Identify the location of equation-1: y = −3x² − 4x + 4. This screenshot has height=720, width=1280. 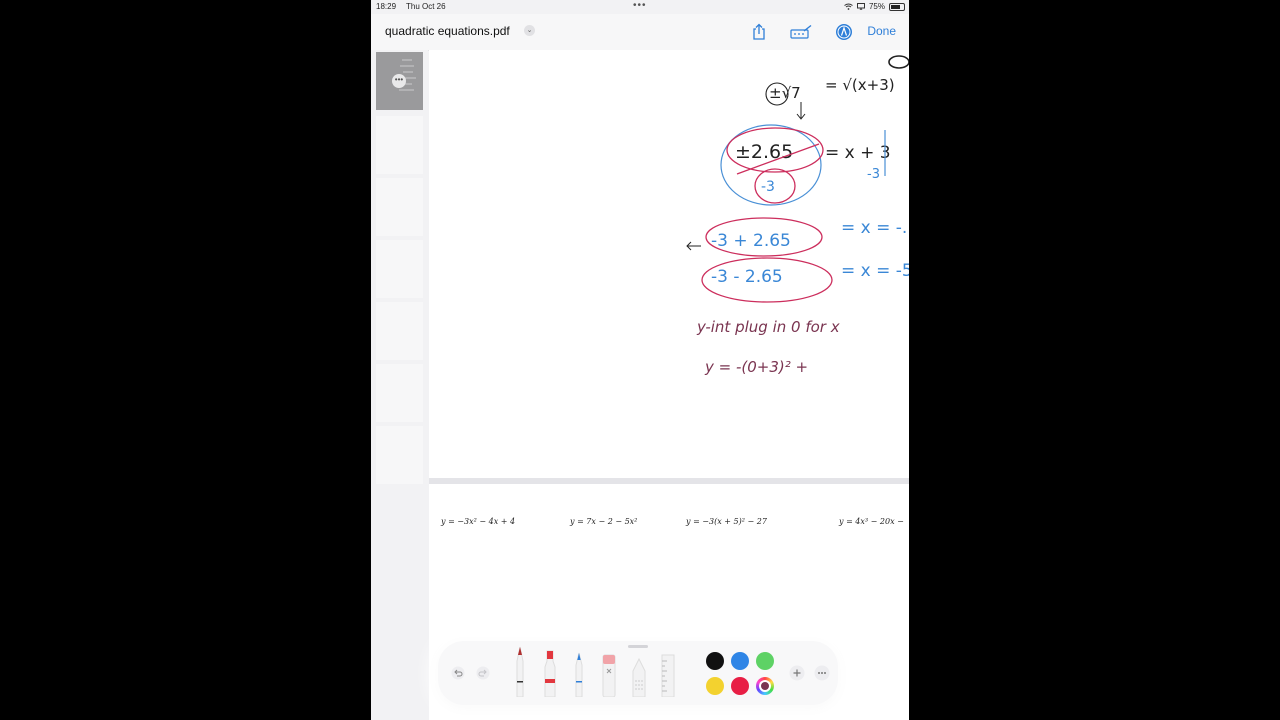
(478, 521).